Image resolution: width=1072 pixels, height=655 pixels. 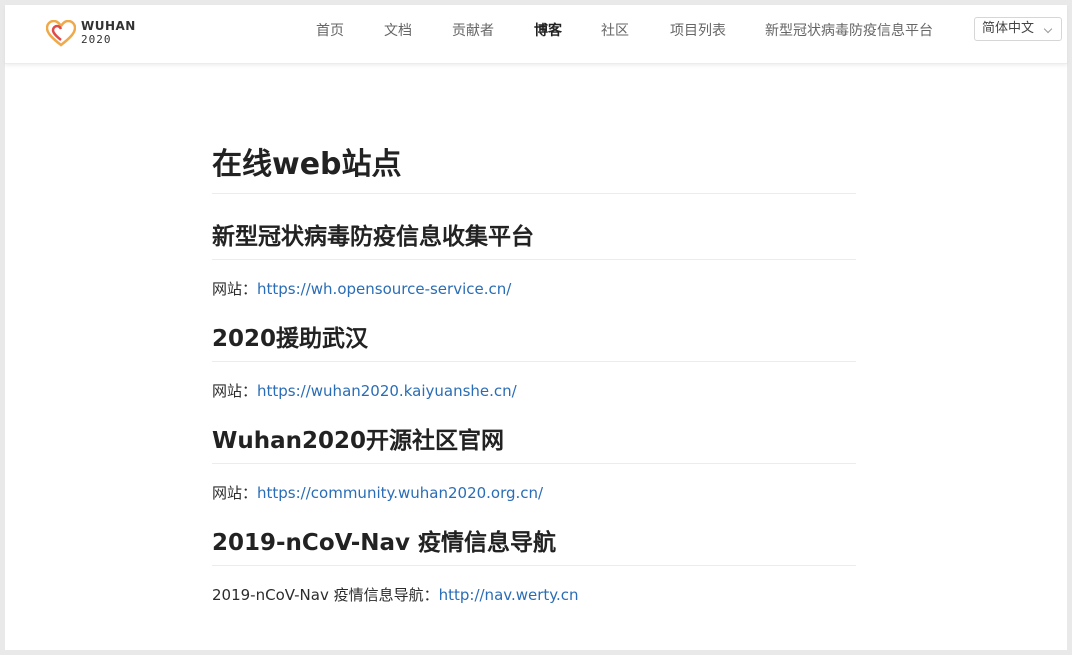 I want to click on site-line: 2019-nCoV-Nav 疫情信息导航：http://nav.werty.cn, so click(x=395, y=595).